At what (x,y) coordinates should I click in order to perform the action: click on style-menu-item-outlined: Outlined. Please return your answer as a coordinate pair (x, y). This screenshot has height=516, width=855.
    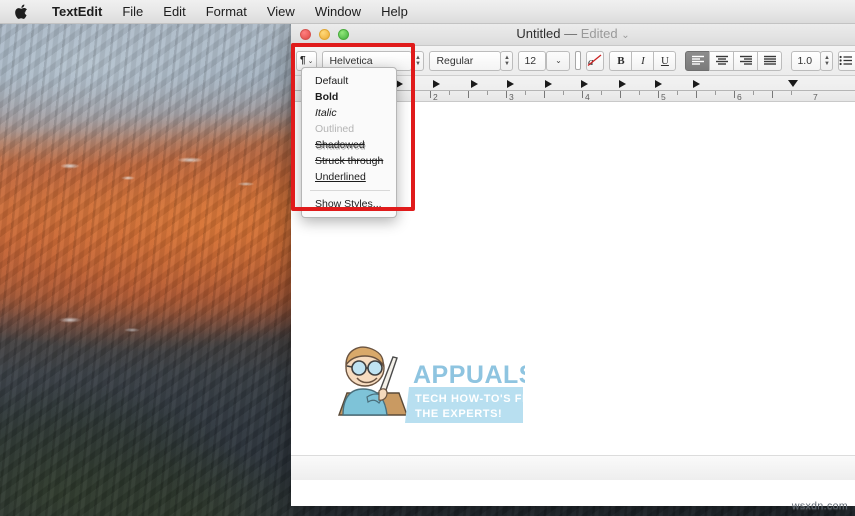
    Looking at the image, I should click on (335, 128).